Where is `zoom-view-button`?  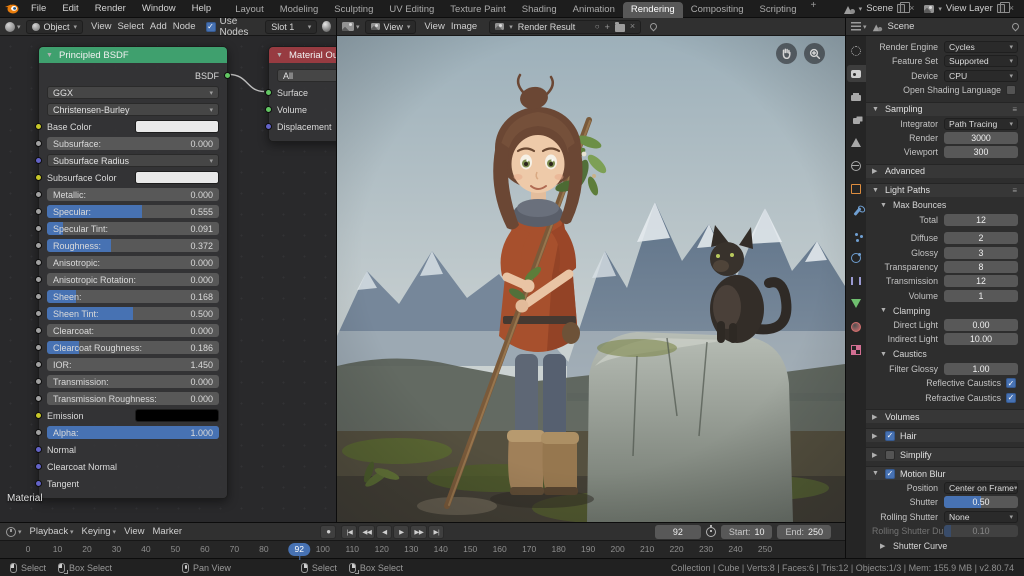 zoom-view-button is located at coordinates (814, 53).